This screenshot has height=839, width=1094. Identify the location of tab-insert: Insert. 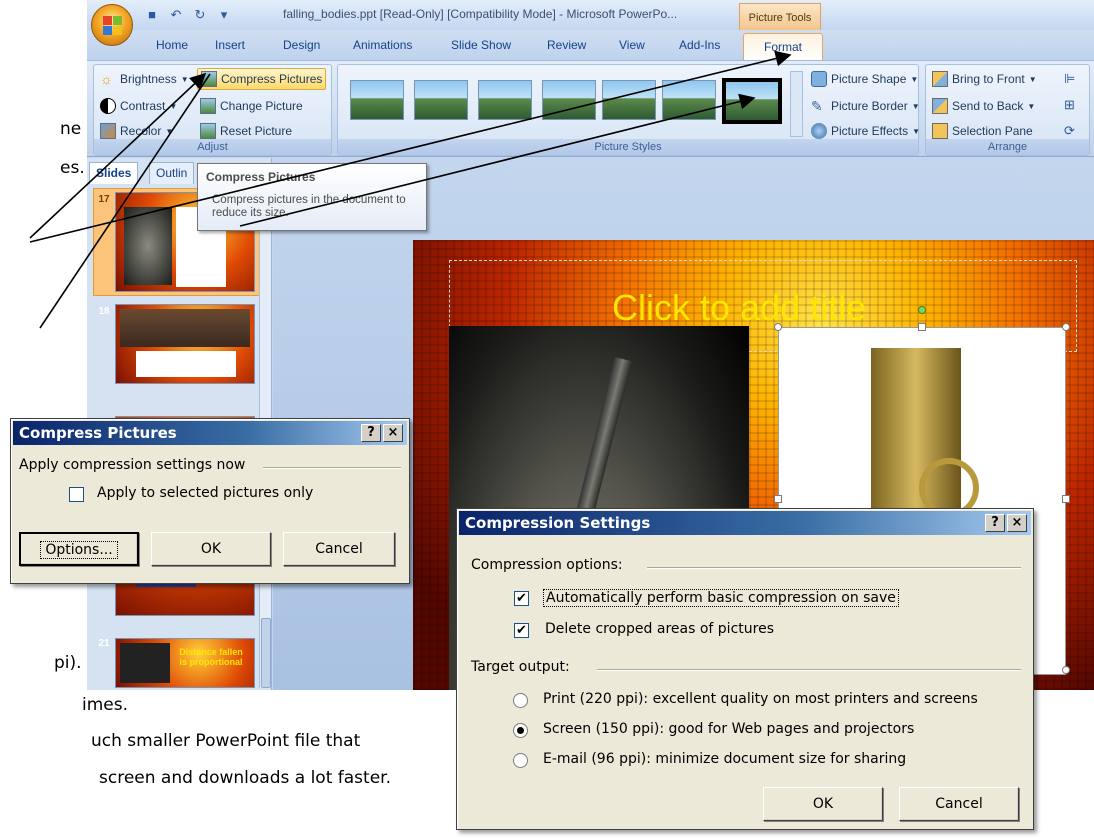
(230, 45).